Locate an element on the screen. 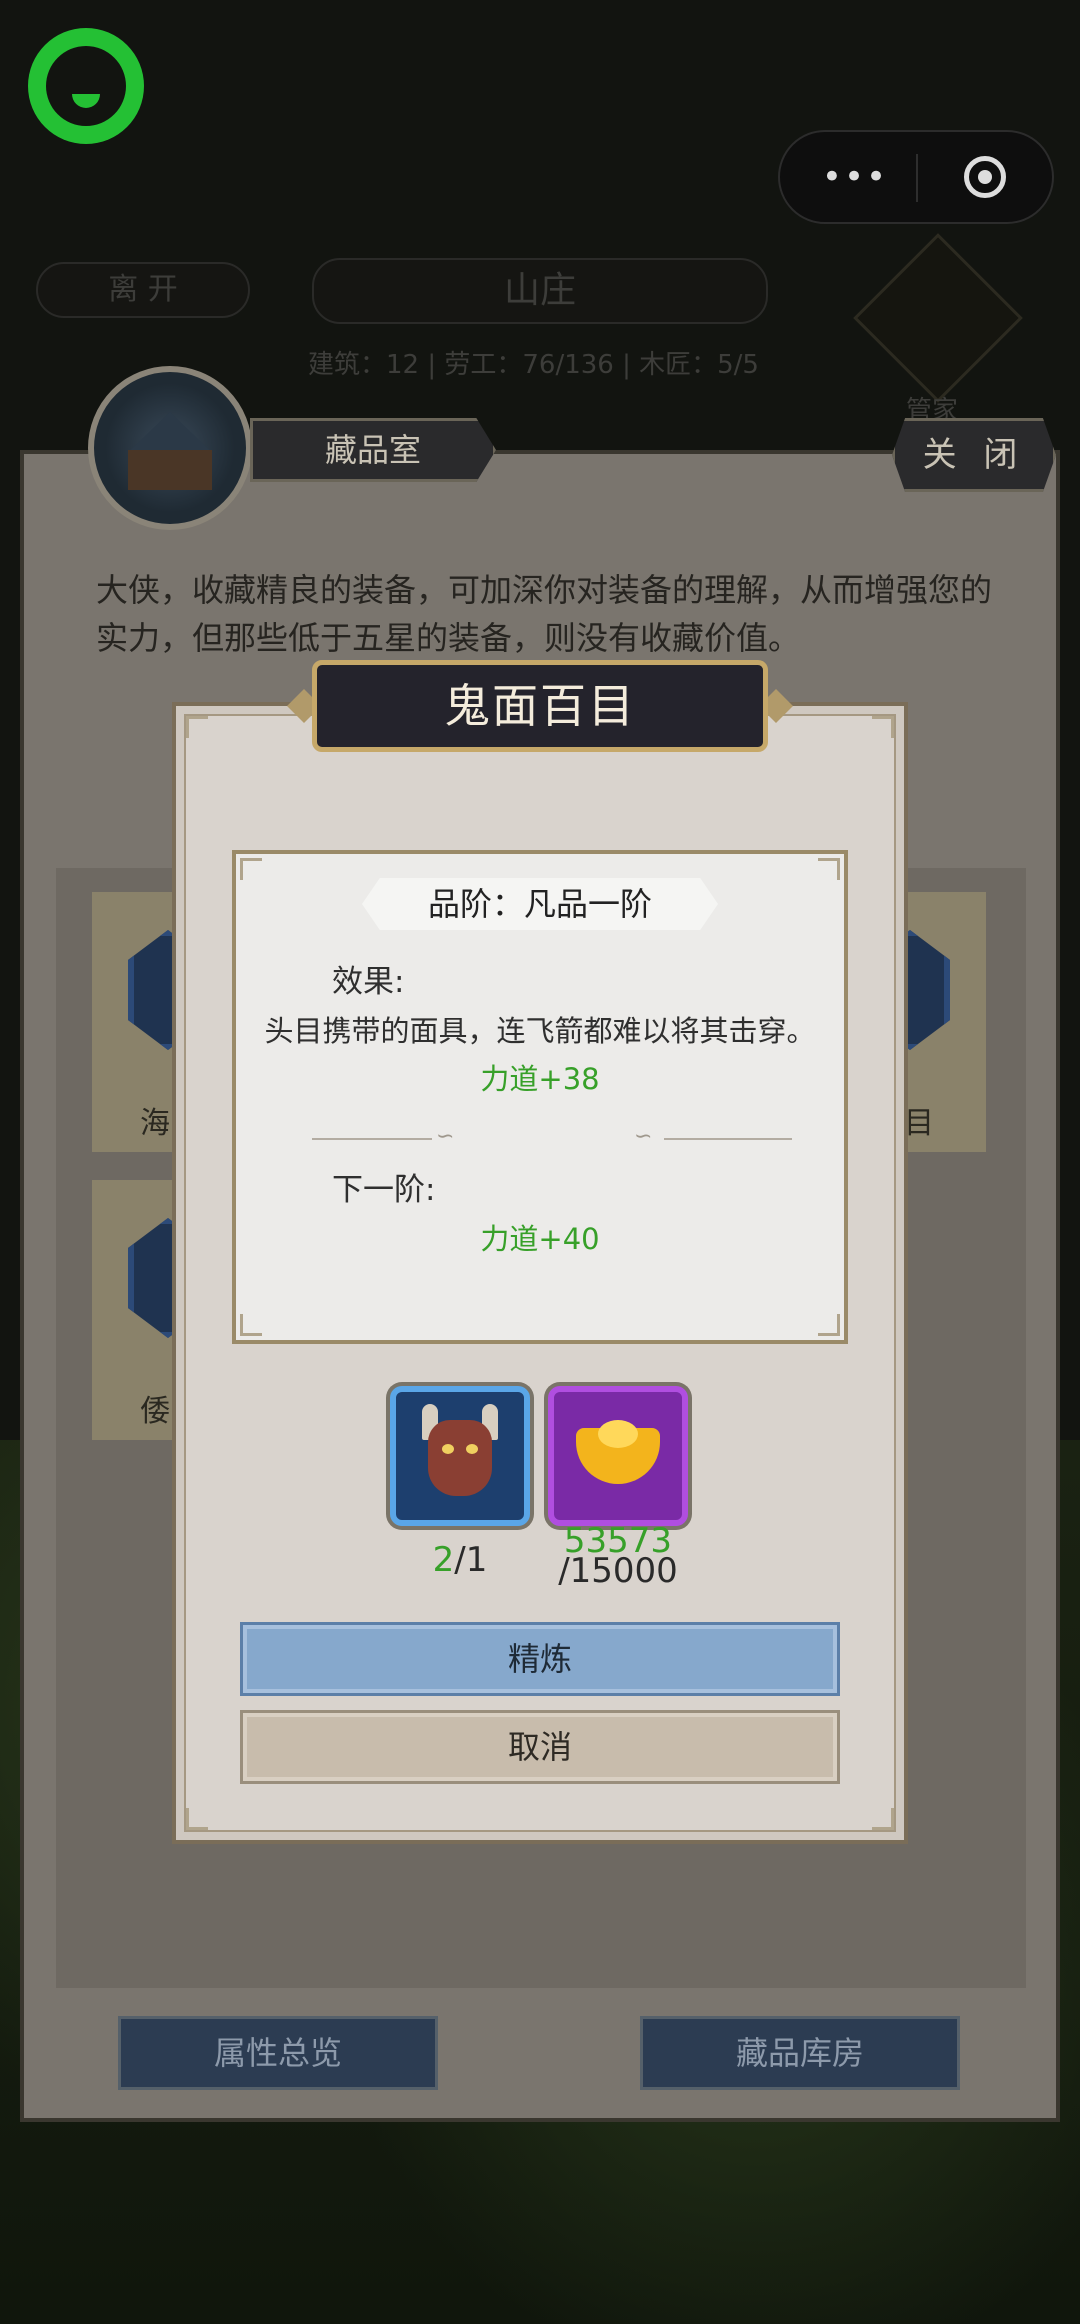 This screenshot has width=1080, height=2324. close-miniprogram-icon is located at coordinates (985, 177).